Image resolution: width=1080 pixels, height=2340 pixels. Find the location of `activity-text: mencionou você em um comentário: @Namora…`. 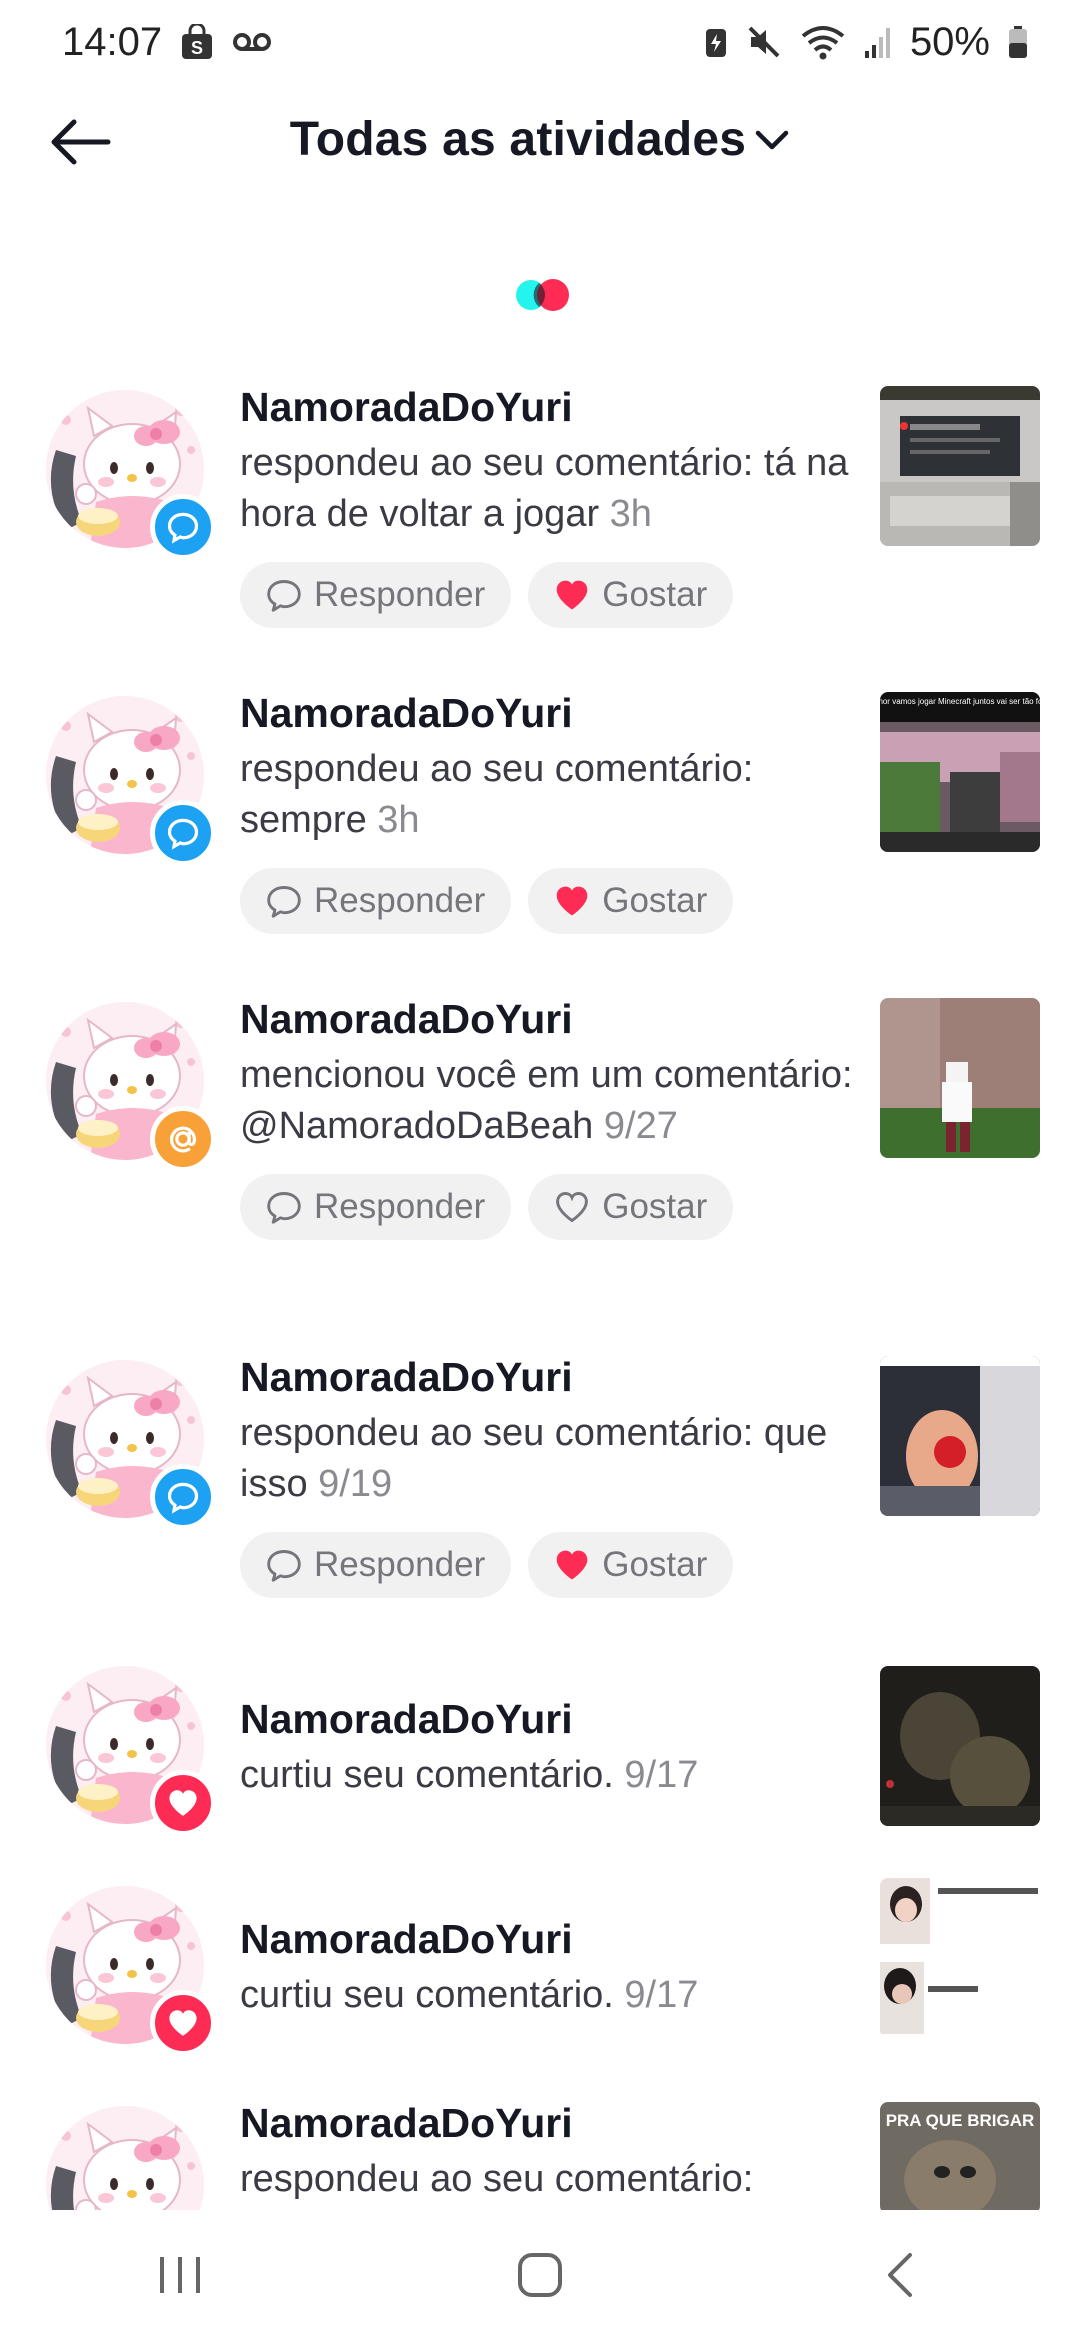

activity-text: mencionou você em um comentário: @Namora… is located at coordinates (546, 1100).